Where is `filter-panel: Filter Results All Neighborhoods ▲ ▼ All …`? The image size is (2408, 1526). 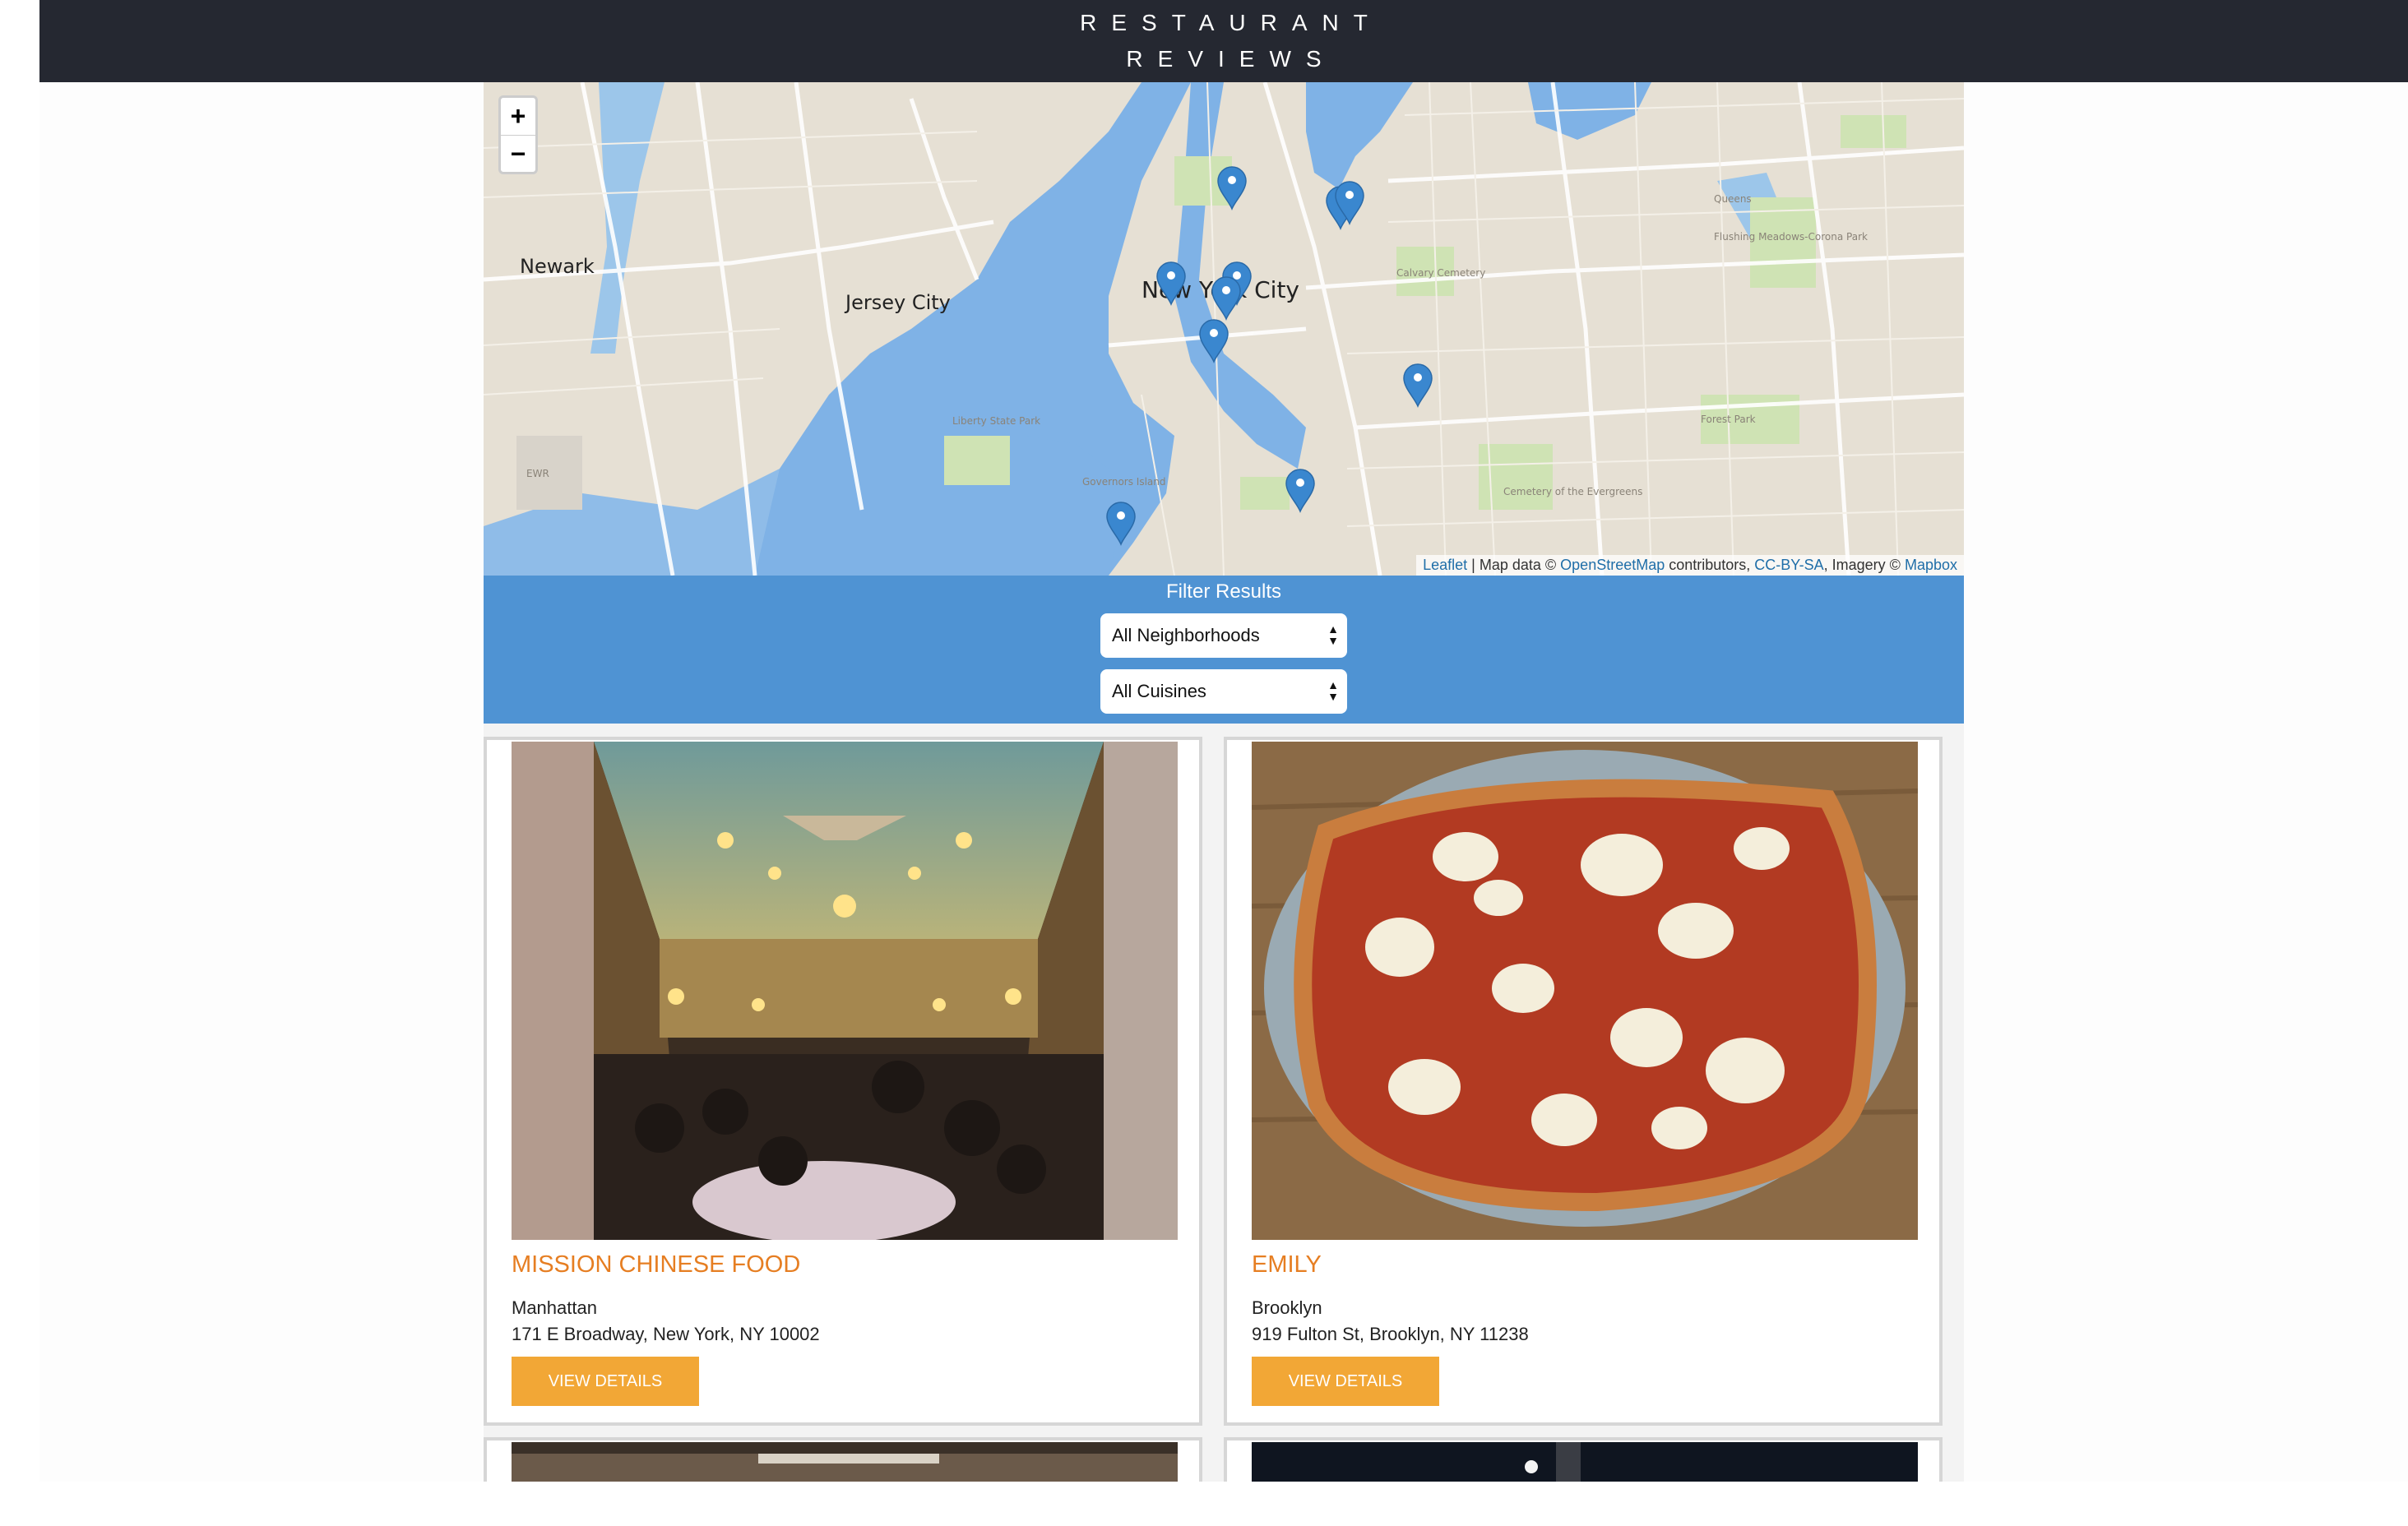 filter-panel: Filter Results All Neighborhoods ▲ ▼ All … is located at coordinates (1224, 650).